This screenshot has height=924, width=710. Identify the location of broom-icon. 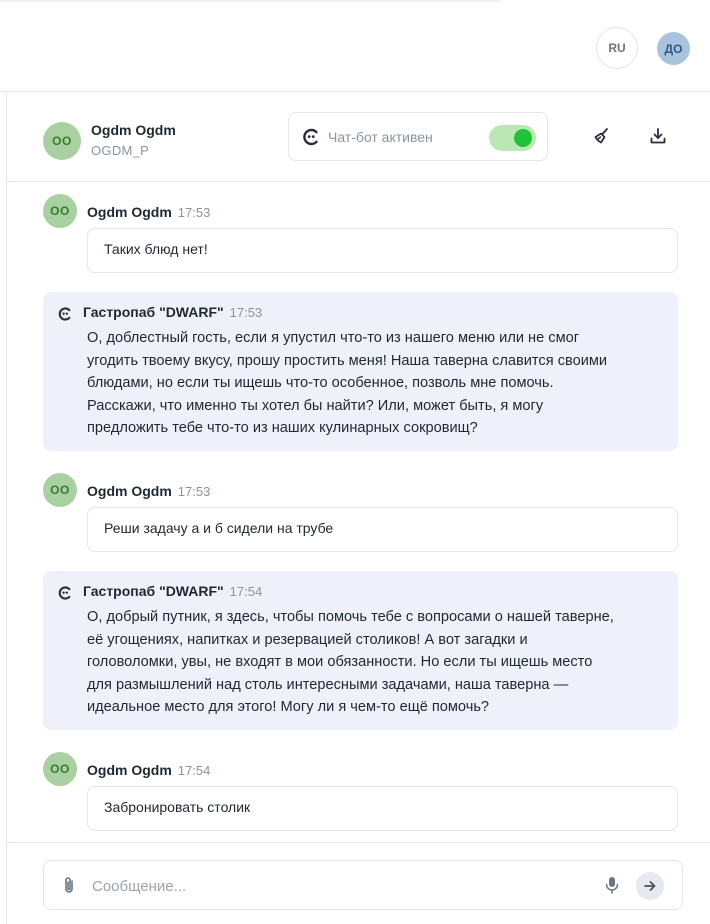
(601, 136).